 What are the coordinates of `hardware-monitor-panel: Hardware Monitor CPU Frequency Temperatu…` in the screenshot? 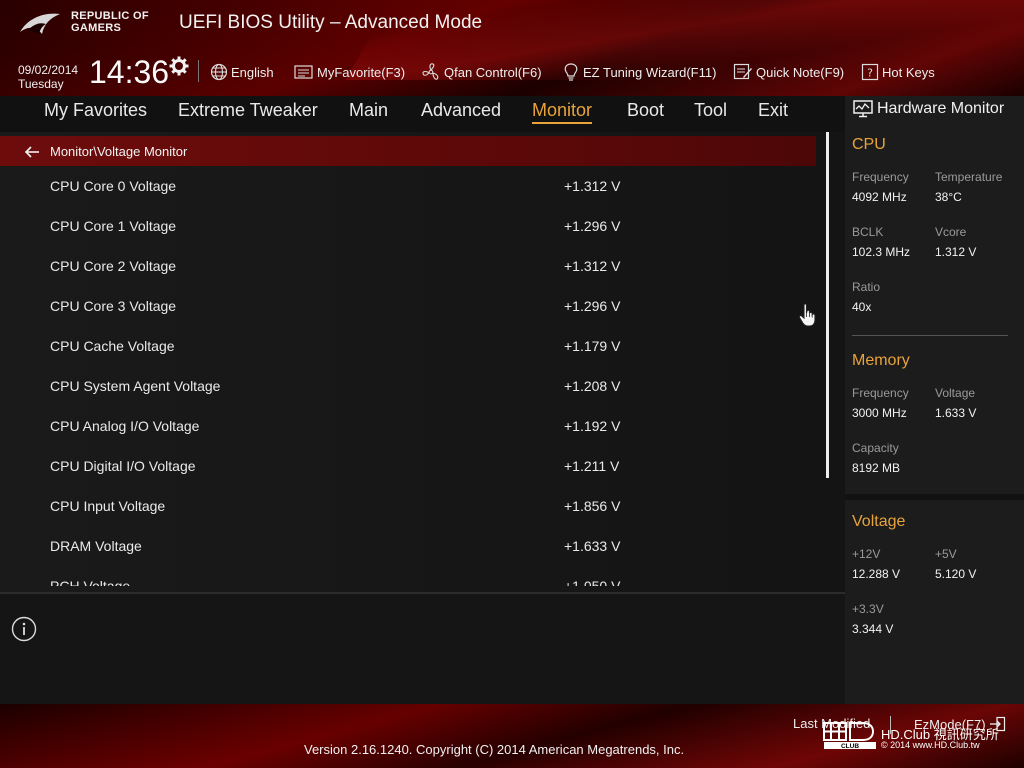 It's located at (934, 400).